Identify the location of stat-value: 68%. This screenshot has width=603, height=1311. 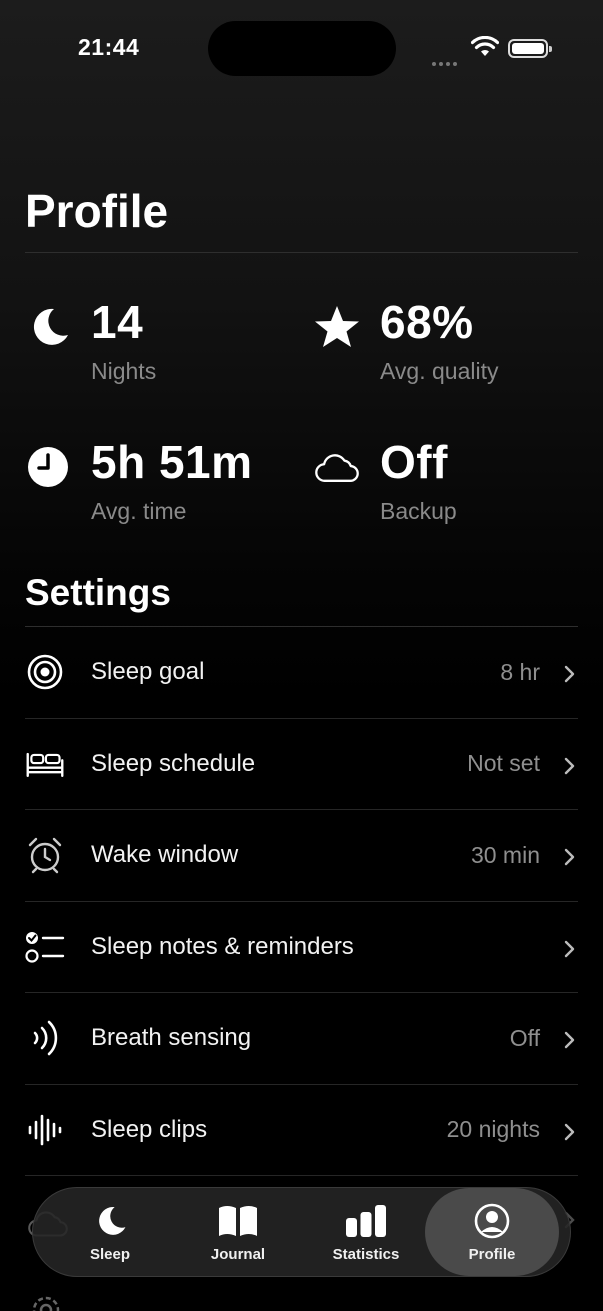
(427, 322).